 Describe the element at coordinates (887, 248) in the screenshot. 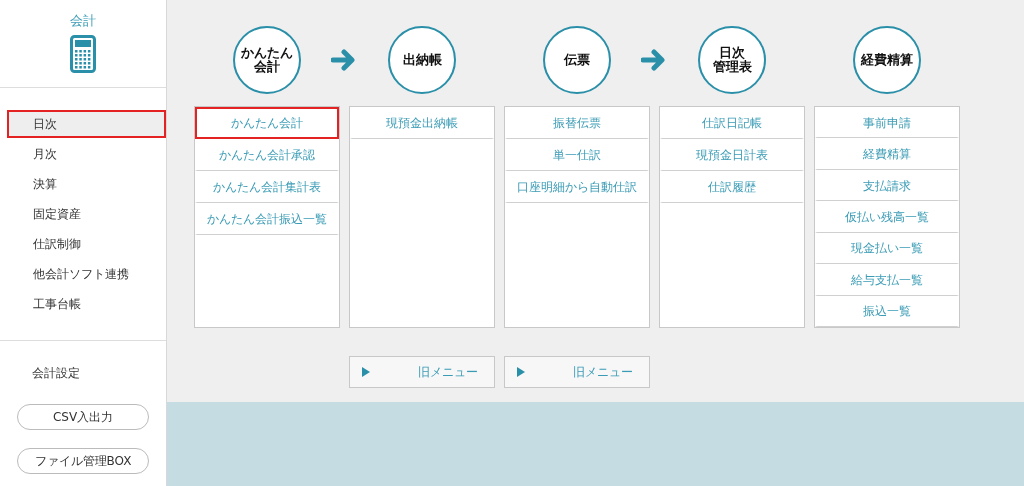

I see `menu-item: 現金払い一覧` at that location.